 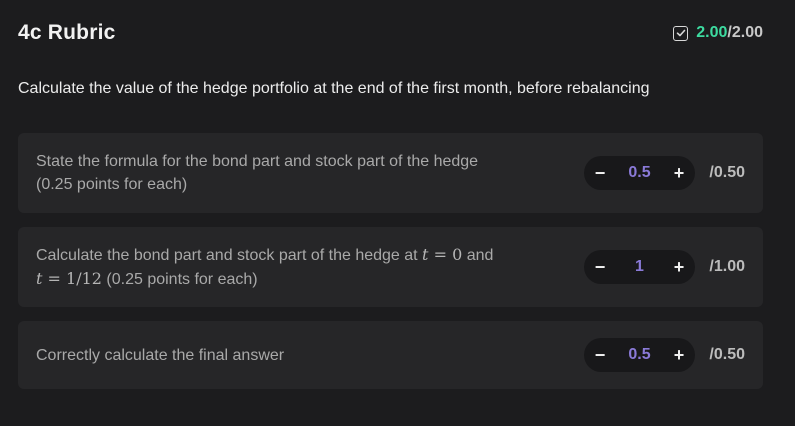 What do you see at coordinates (160, 355) in the screenshot?
I see `criterion-text-line1: Correctly calculate the final answer` at bounding box center [160, 355].